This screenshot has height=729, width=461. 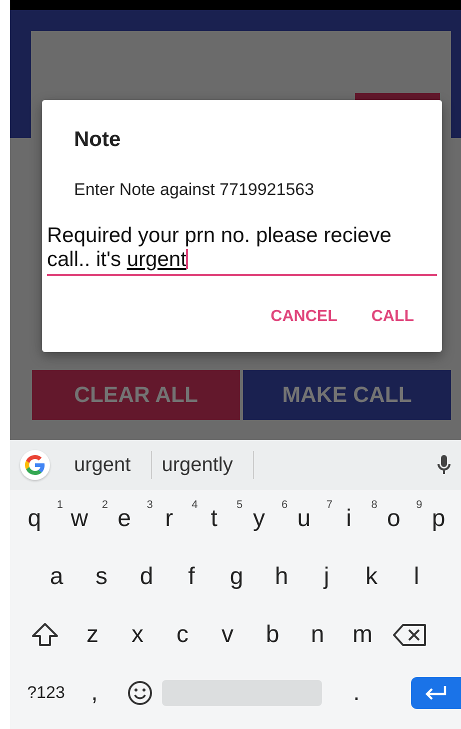 What do you see at coordinates (304, 317) in the screenshot?
I see `dialog-button: CANCEL` at bounding box center [304, 317].